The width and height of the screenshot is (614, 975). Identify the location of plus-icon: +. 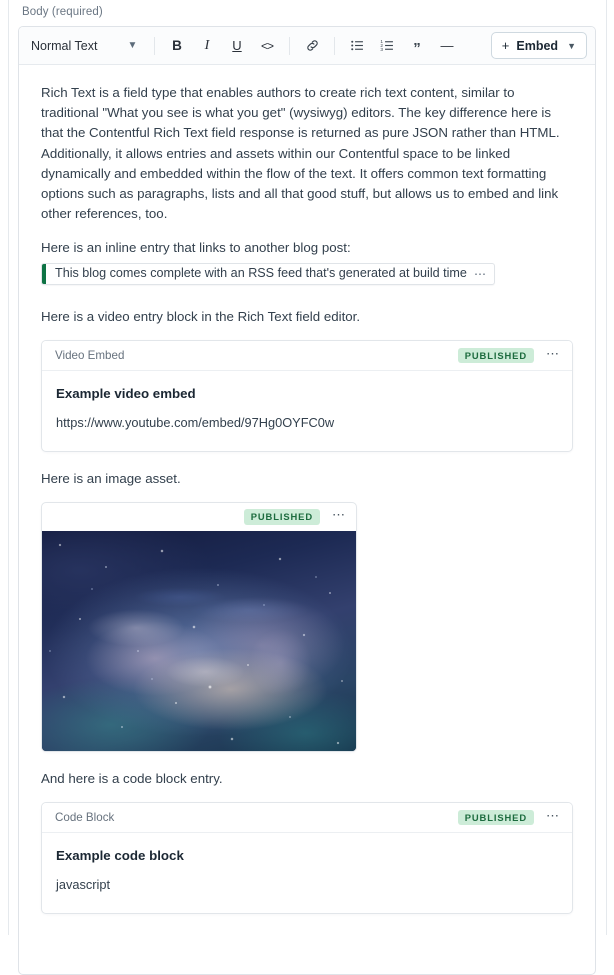
(505, 45).